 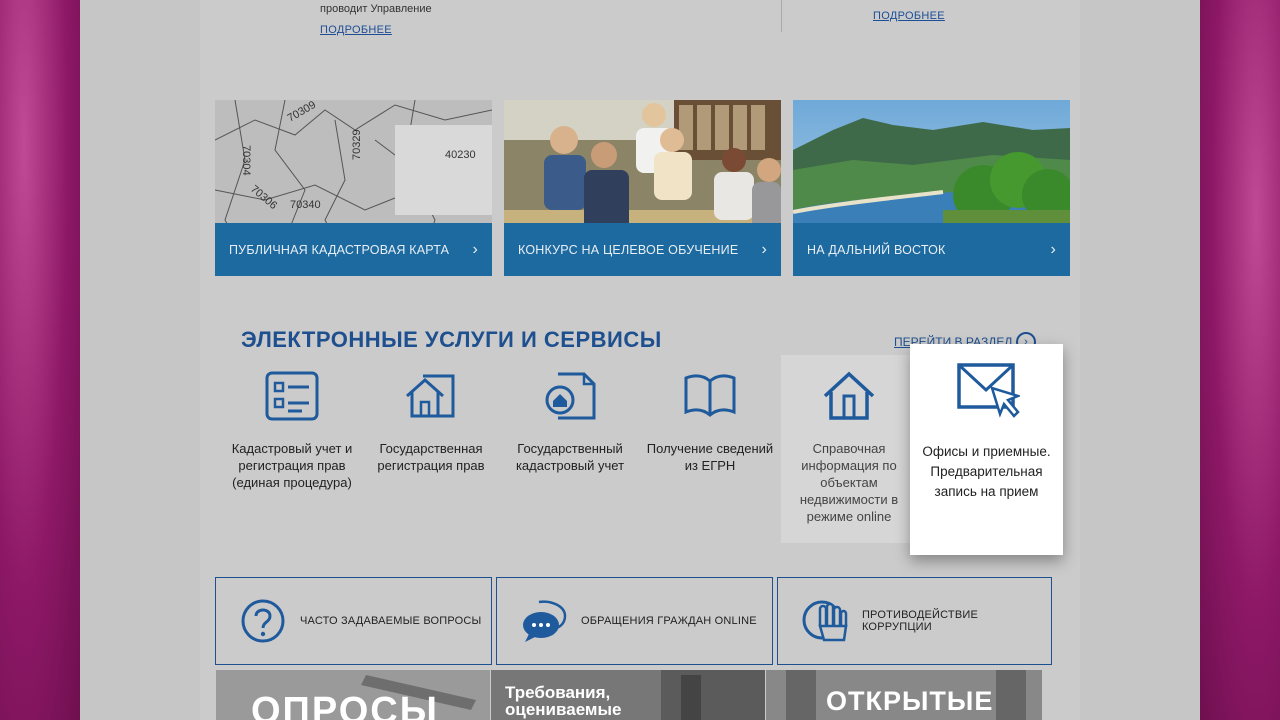 I want to click on tile-targeted-training: КОНКУРС НА ЦЕЛЕВОЕ ОБУЧЕНИЕ ›, so click(x=642, y=188).